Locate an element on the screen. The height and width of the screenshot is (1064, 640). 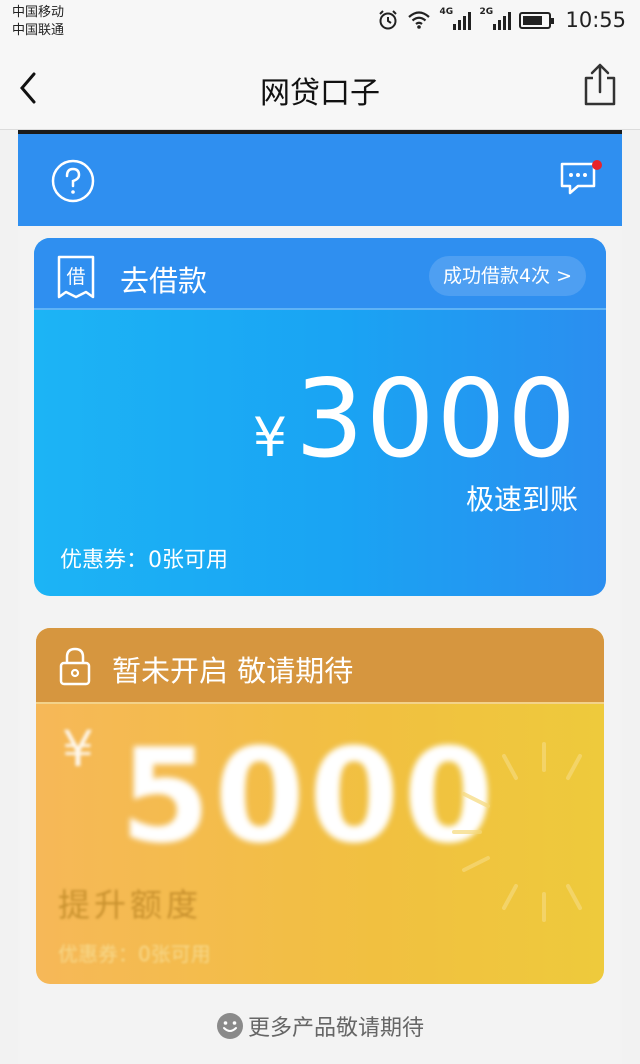
signal-2-tag: 2G is located at coordinates (486, 12).